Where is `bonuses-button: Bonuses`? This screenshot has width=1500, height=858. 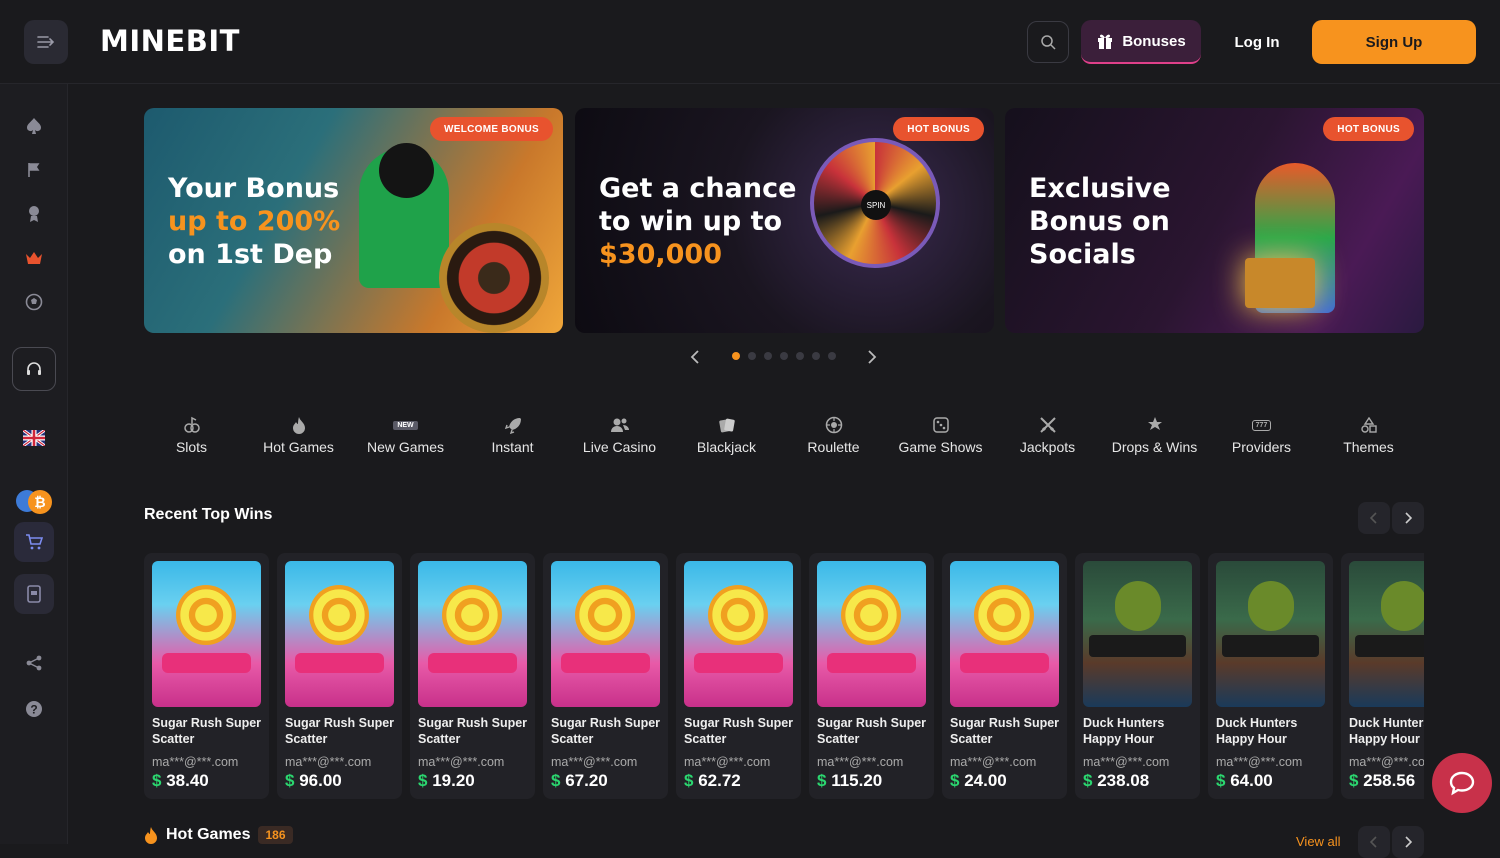
bonuses-button: Bonuses is located at coordinates (1141, 42).